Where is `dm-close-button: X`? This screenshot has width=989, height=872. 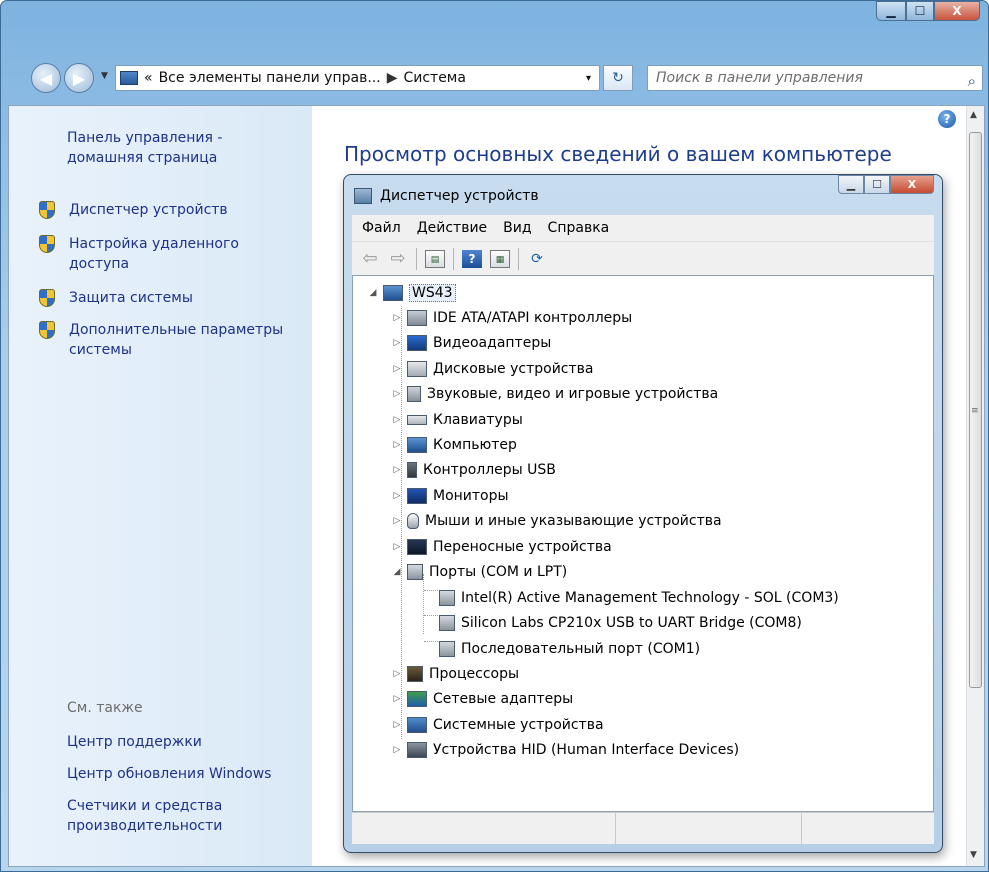 dm-close-button: X is located at coordinates (912, 184).